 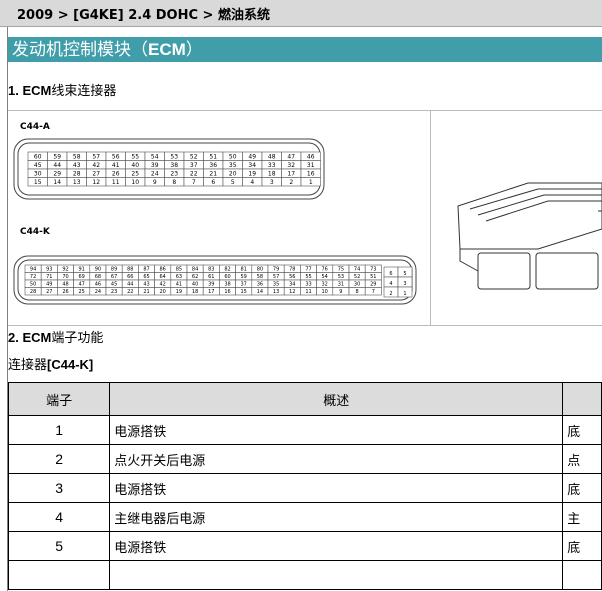 I want to click on conn-k-pin-number: 41, so click(x=179, y=285).